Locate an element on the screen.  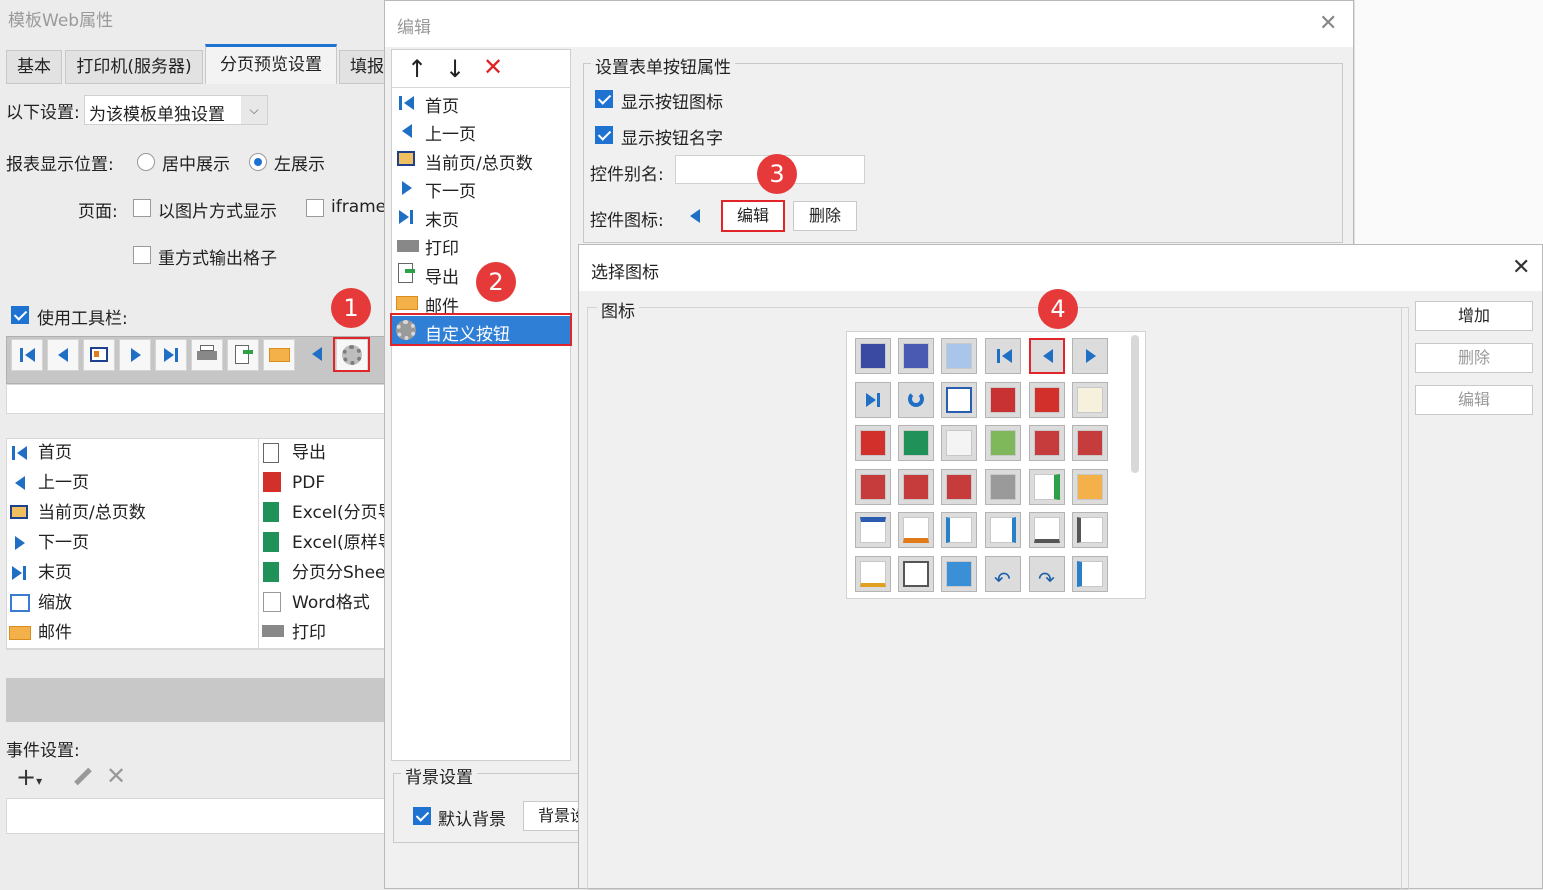
undo-icon: ↶ is located at coordinates (1003, 574).